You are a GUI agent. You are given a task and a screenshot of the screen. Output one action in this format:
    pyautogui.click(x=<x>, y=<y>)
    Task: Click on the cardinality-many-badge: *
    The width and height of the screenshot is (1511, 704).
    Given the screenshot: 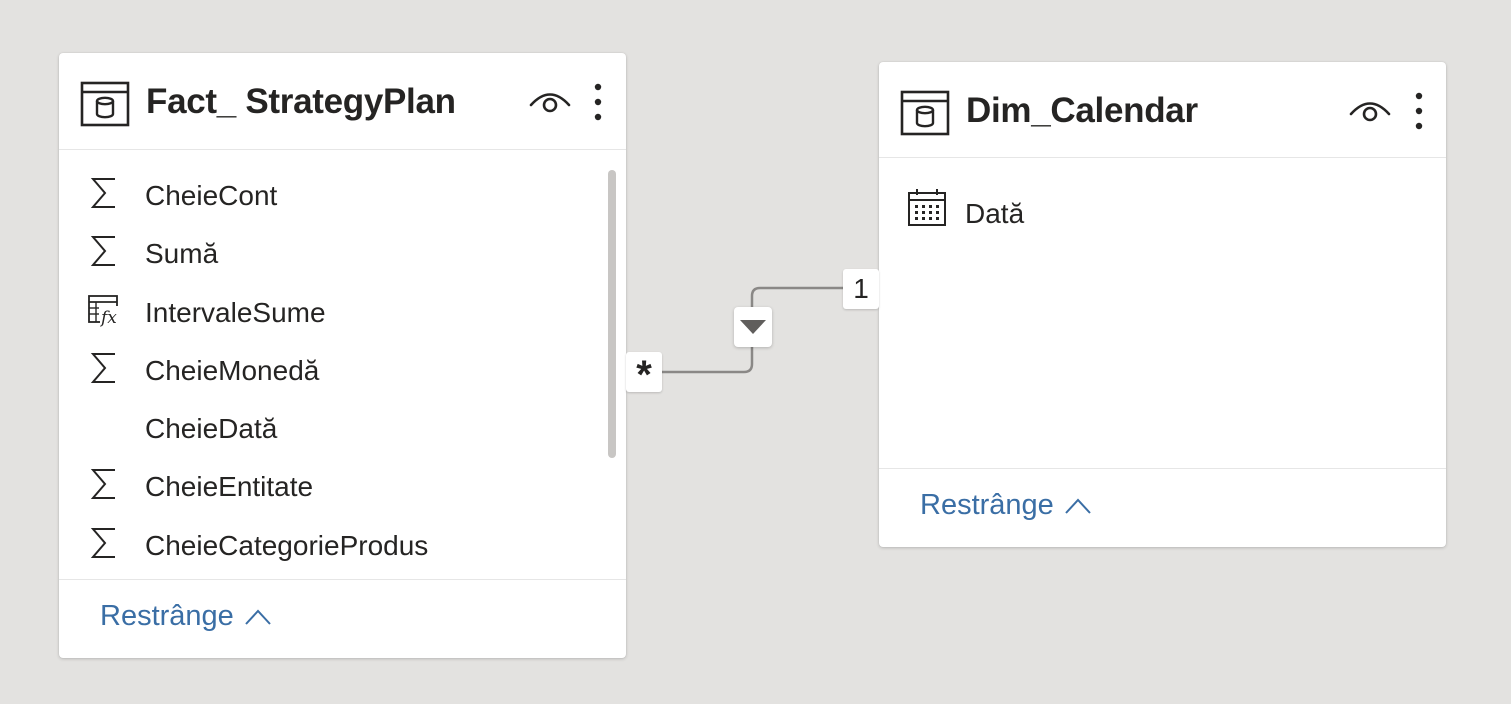 What is the action you would take?
    pyautogui.click(x=644, y=374)
    